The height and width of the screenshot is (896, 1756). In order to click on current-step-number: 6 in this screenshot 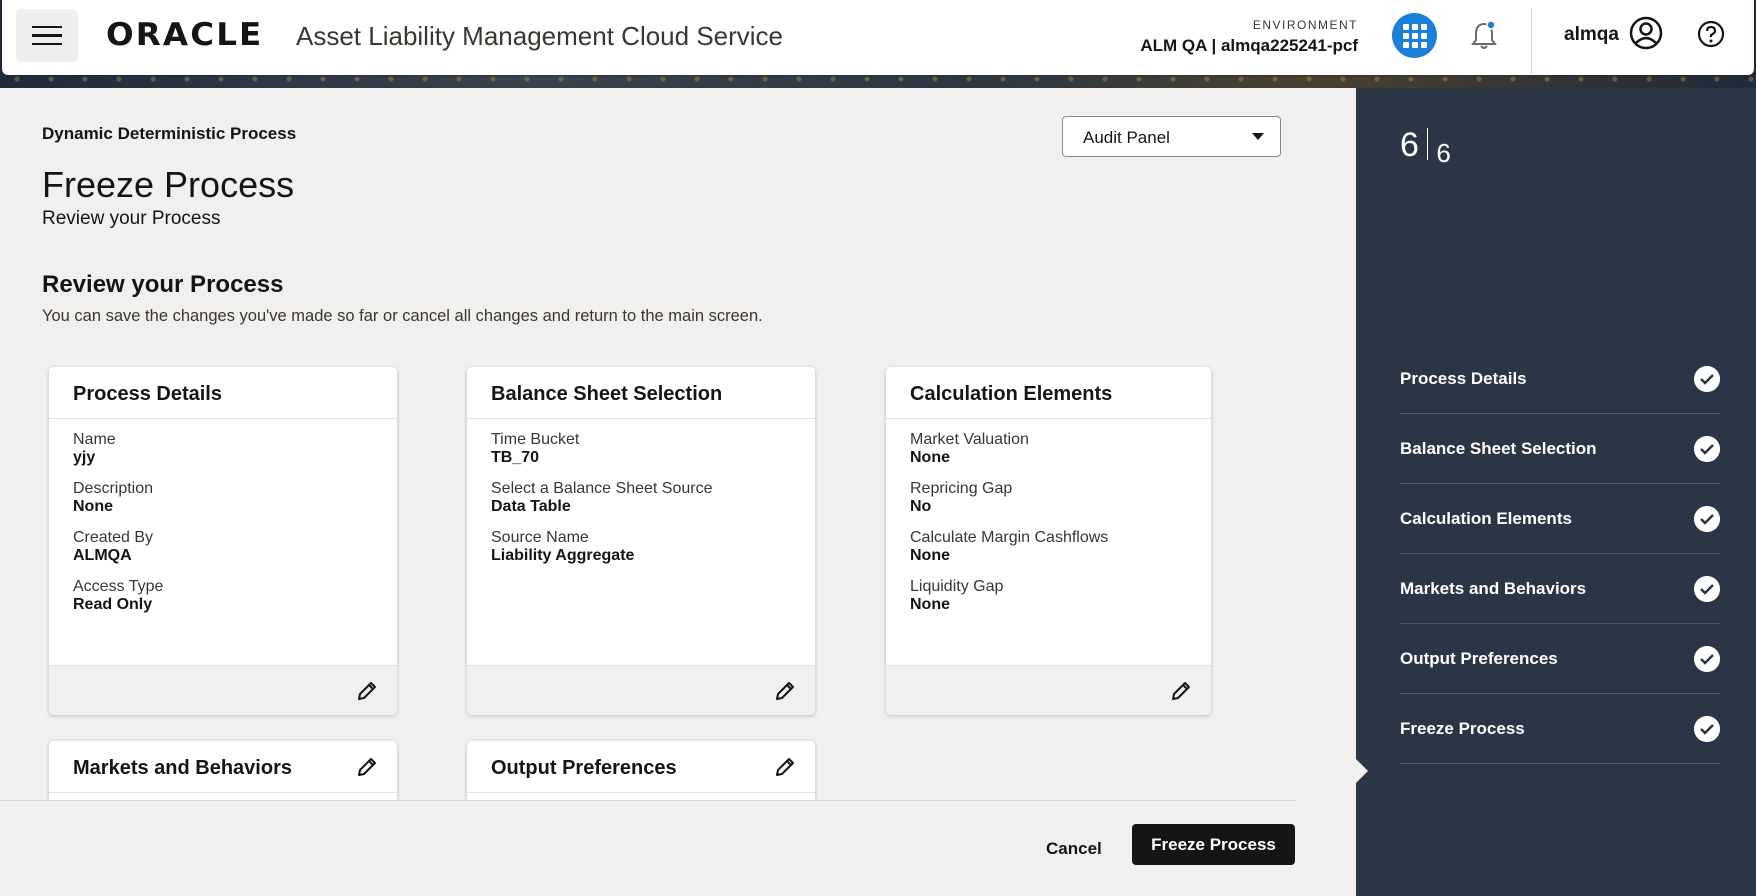, I will do `click(1409, 145)`.